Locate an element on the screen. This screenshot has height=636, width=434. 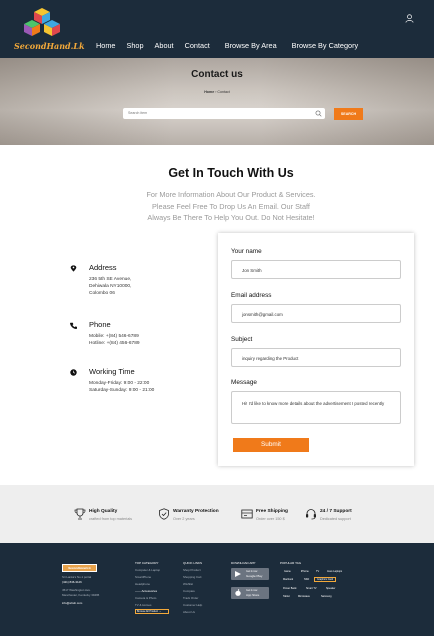
apple-icon is located at coordinates (238, 592).